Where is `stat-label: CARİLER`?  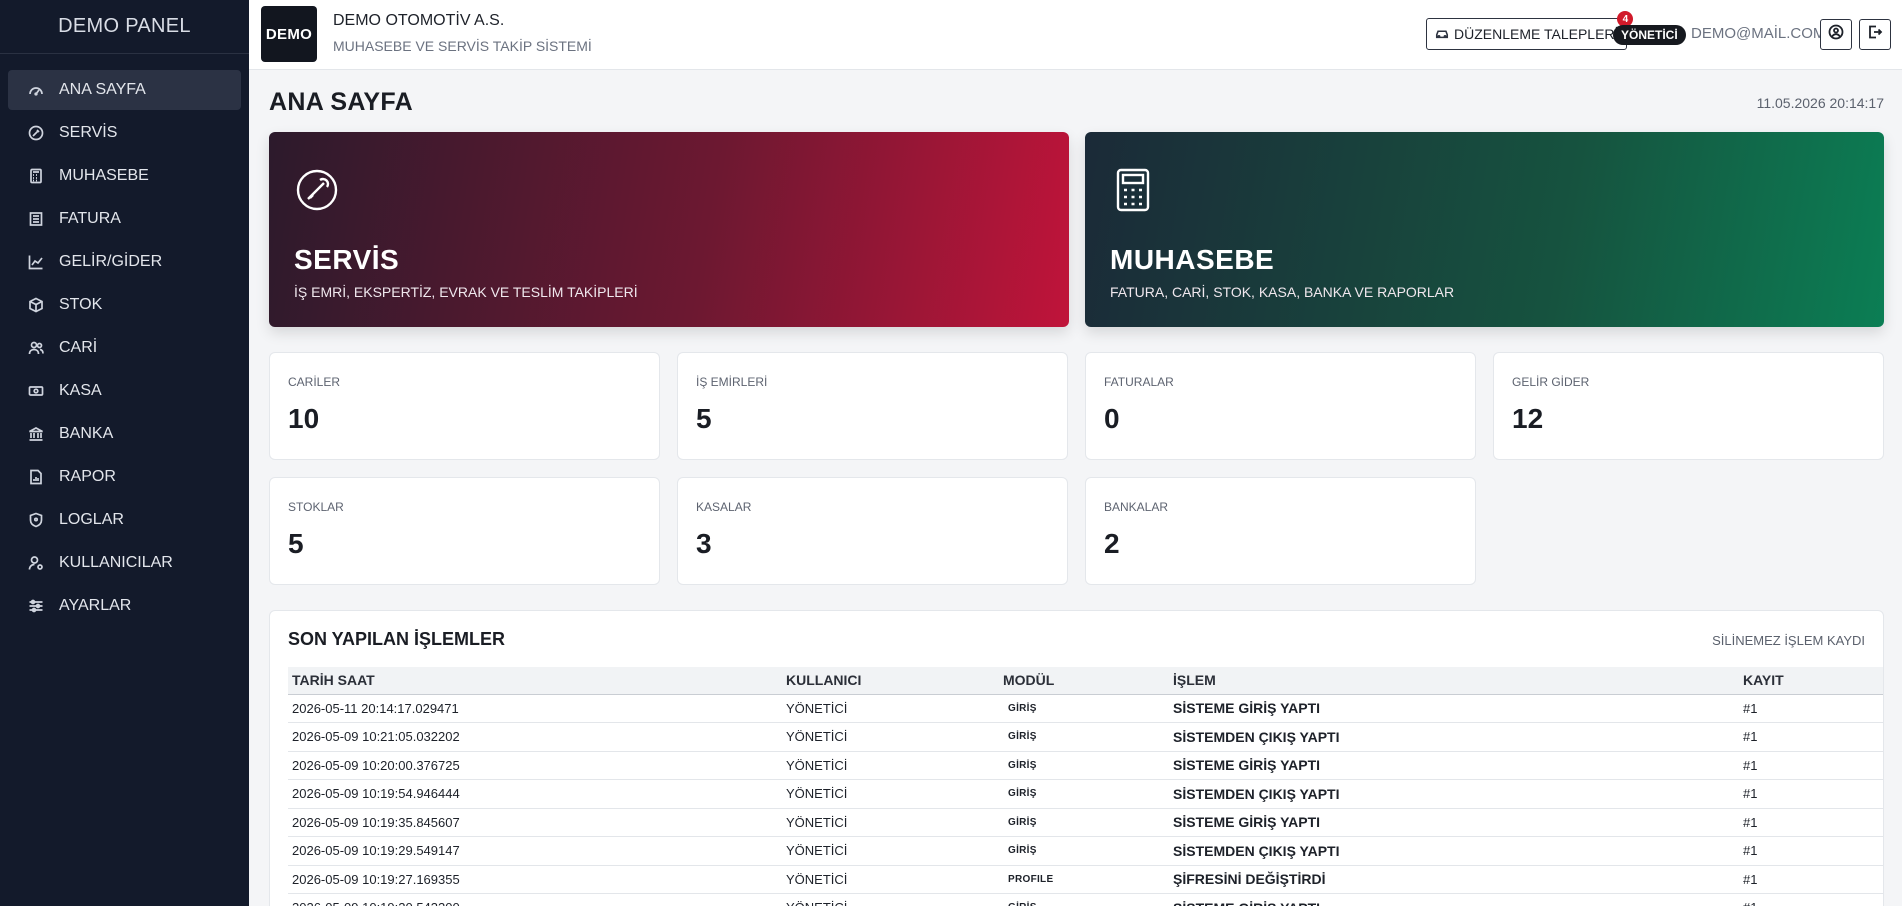
stat-label: CARİLER is located at coordinates (314, 382).